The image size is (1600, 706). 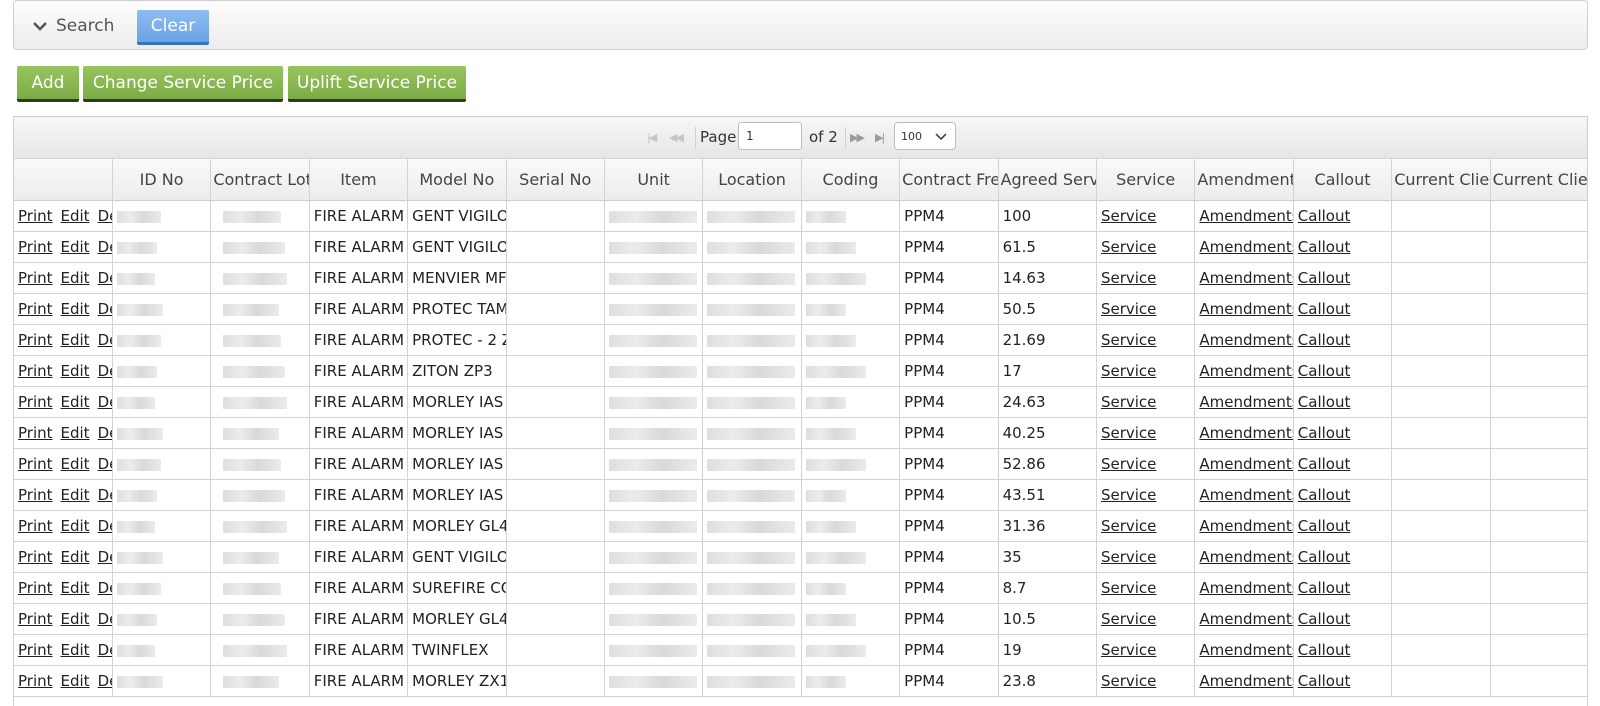 What do you see at coordinates (770, 136) in the screenshot?
I see `page-number-input` at bounding box center [770, 136].